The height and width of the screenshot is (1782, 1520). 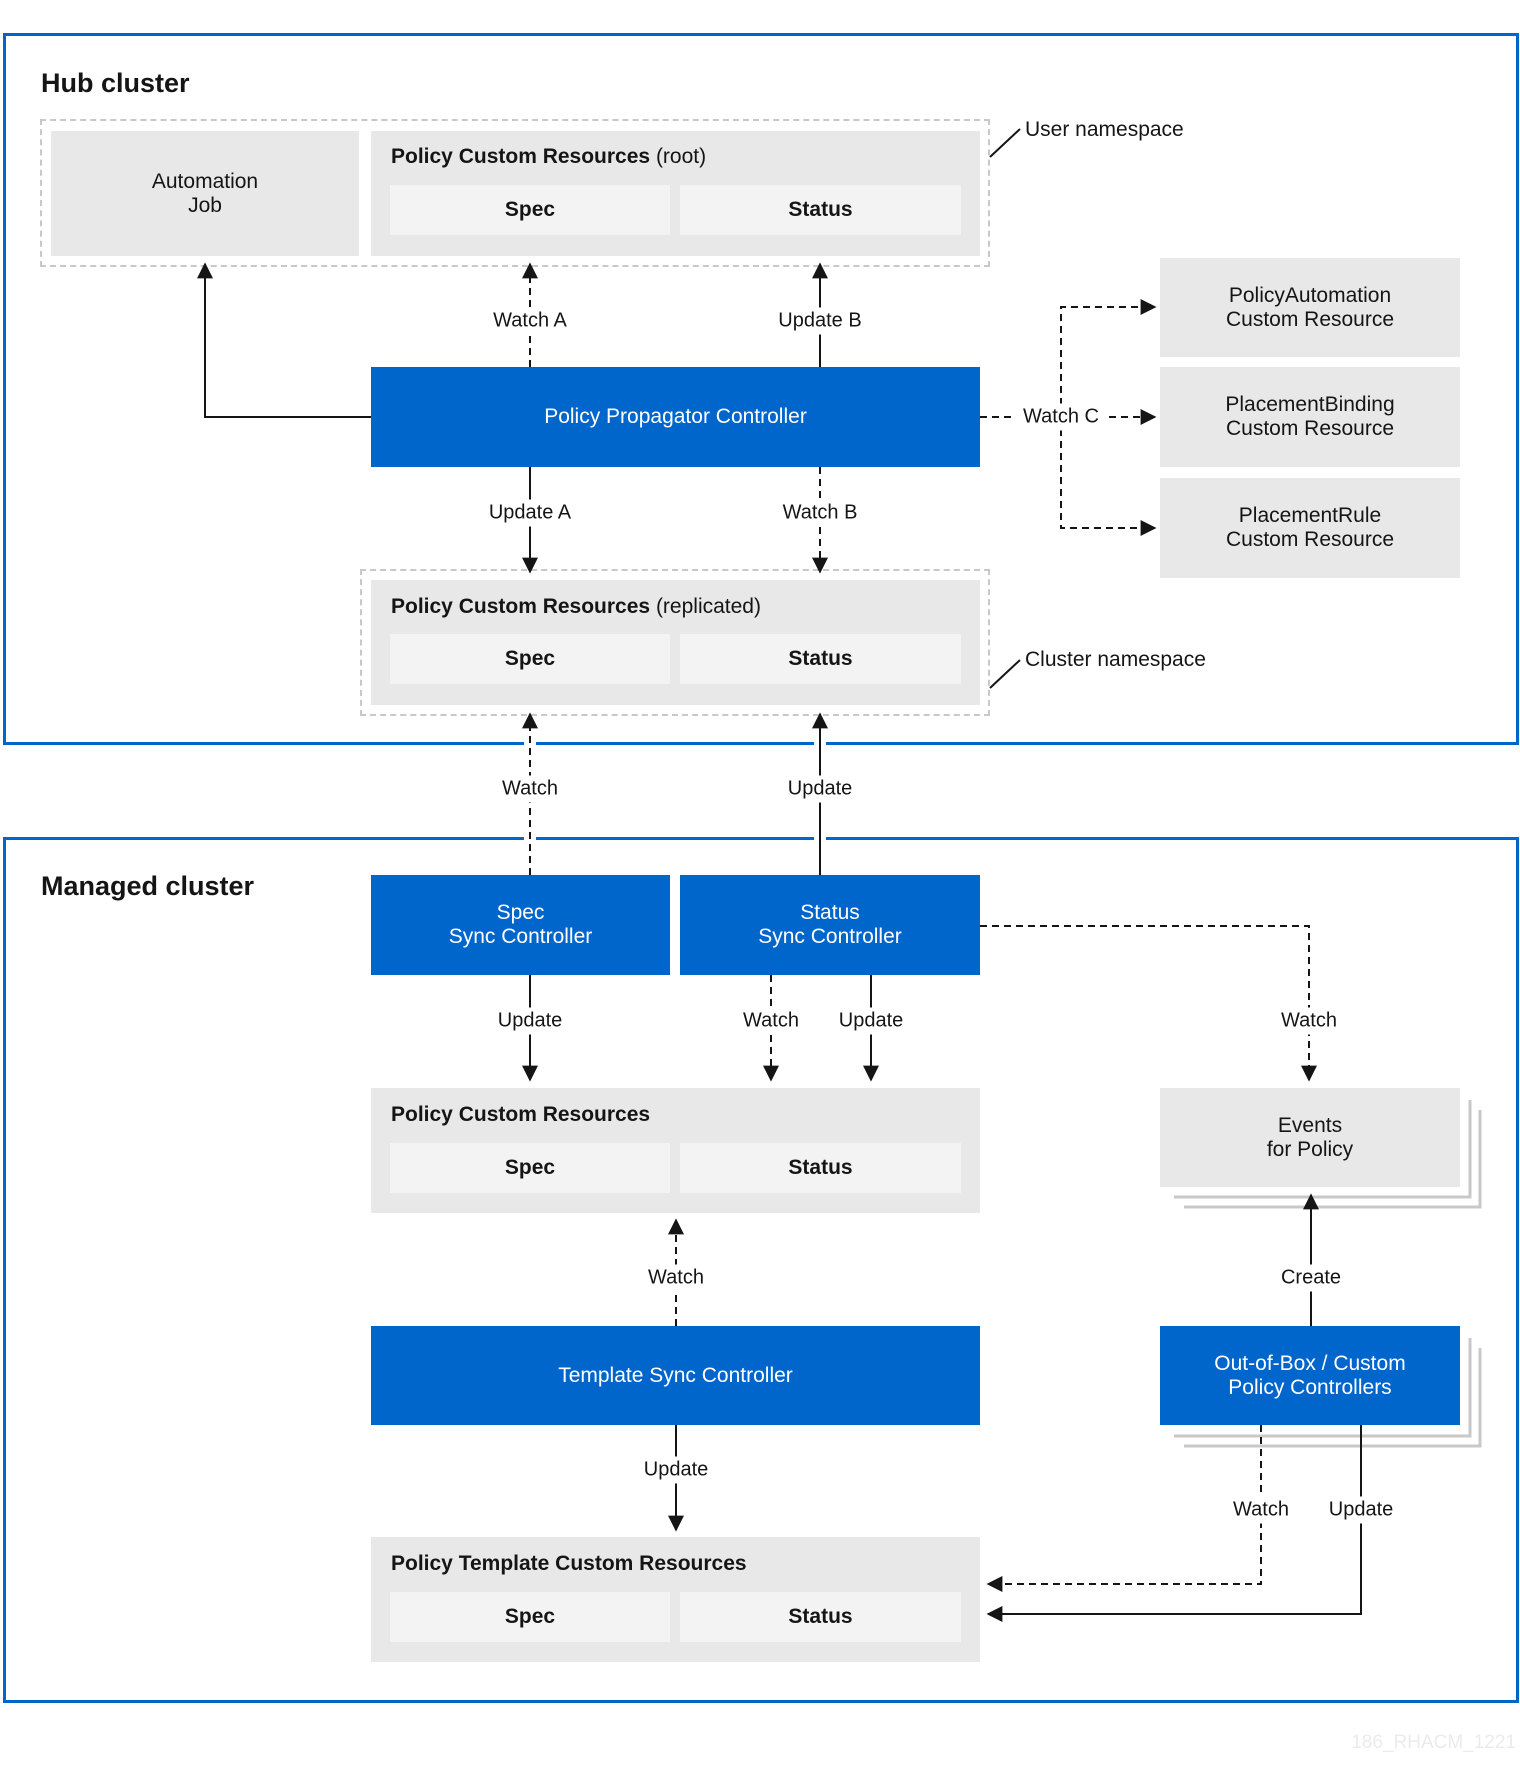 I want to click on label-between-update: Update, so click(x=820, y=789).